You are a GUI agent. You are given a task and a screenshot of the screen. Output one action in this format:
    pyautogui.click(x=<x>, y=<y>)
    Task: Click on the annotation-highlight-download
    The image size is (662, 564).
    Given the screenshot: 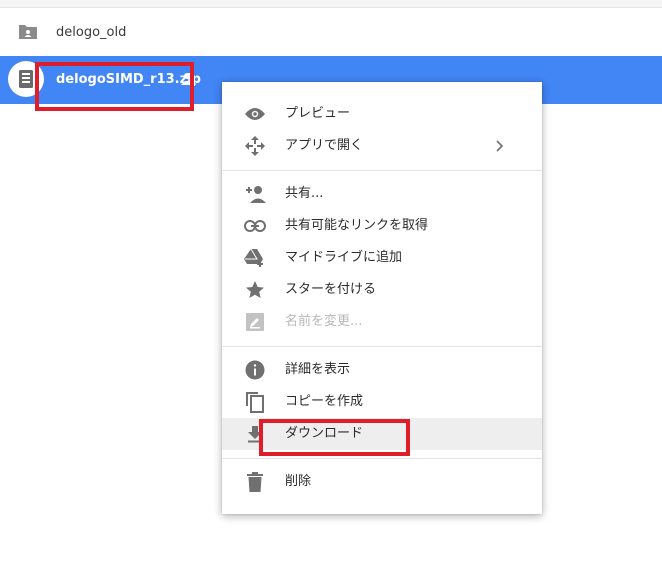 What is the action you would take?
    pyautogui.click(x=334, y=437)
    